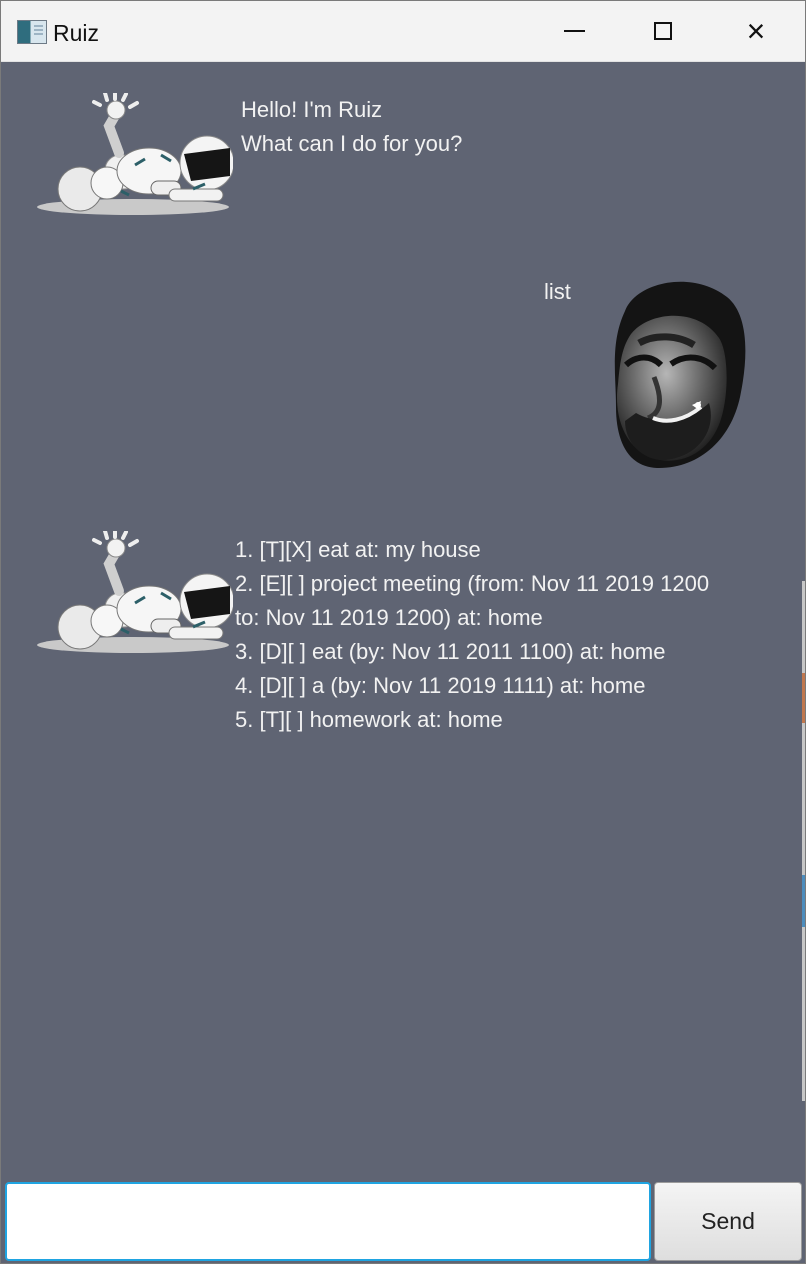 The height and width of the screenshot is (1264, 806). What do you see at coordinates (557, 291) in the screenshot?
I see `user-message-text: list` at bounding box center [557, 291].